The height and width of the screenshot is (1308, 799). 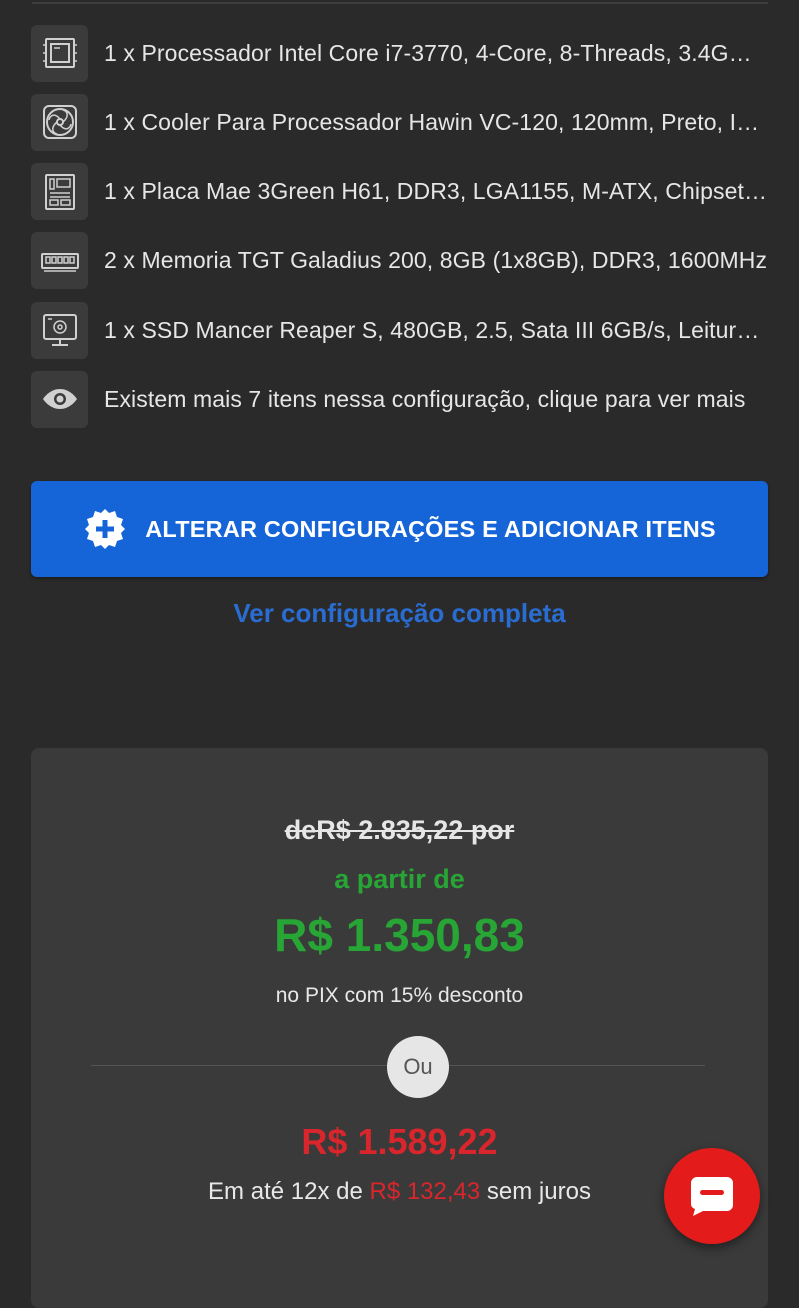 What do you see at coordinates (59, 122) in the screenshot?
I see `cooler-fan-icon` at bounding box center [59, 122].